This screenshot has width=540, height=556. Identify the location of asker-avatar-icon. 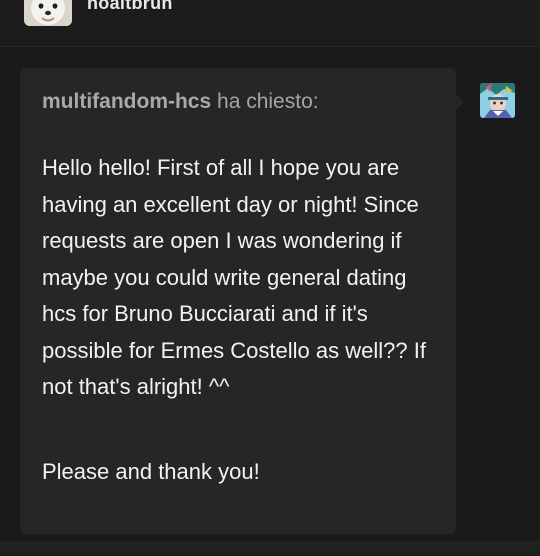
(497, 100).